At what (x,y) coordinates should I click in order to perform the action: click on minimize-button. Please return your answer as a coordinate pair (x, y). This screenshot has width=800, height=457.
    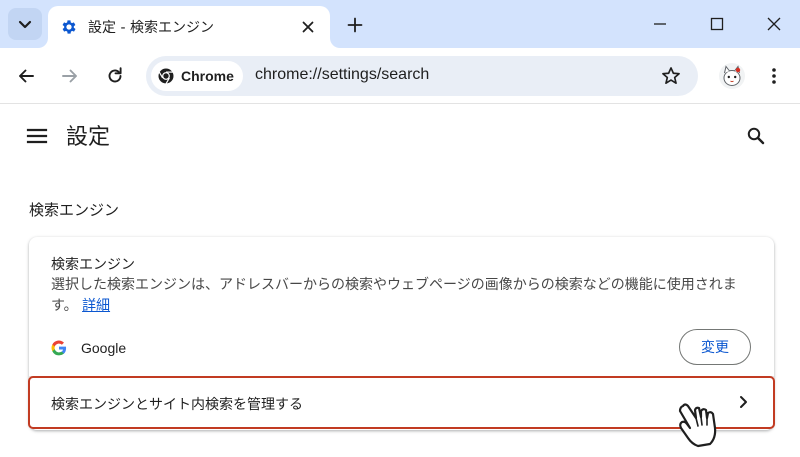
    Looking at the image, I should click on (660, 24).